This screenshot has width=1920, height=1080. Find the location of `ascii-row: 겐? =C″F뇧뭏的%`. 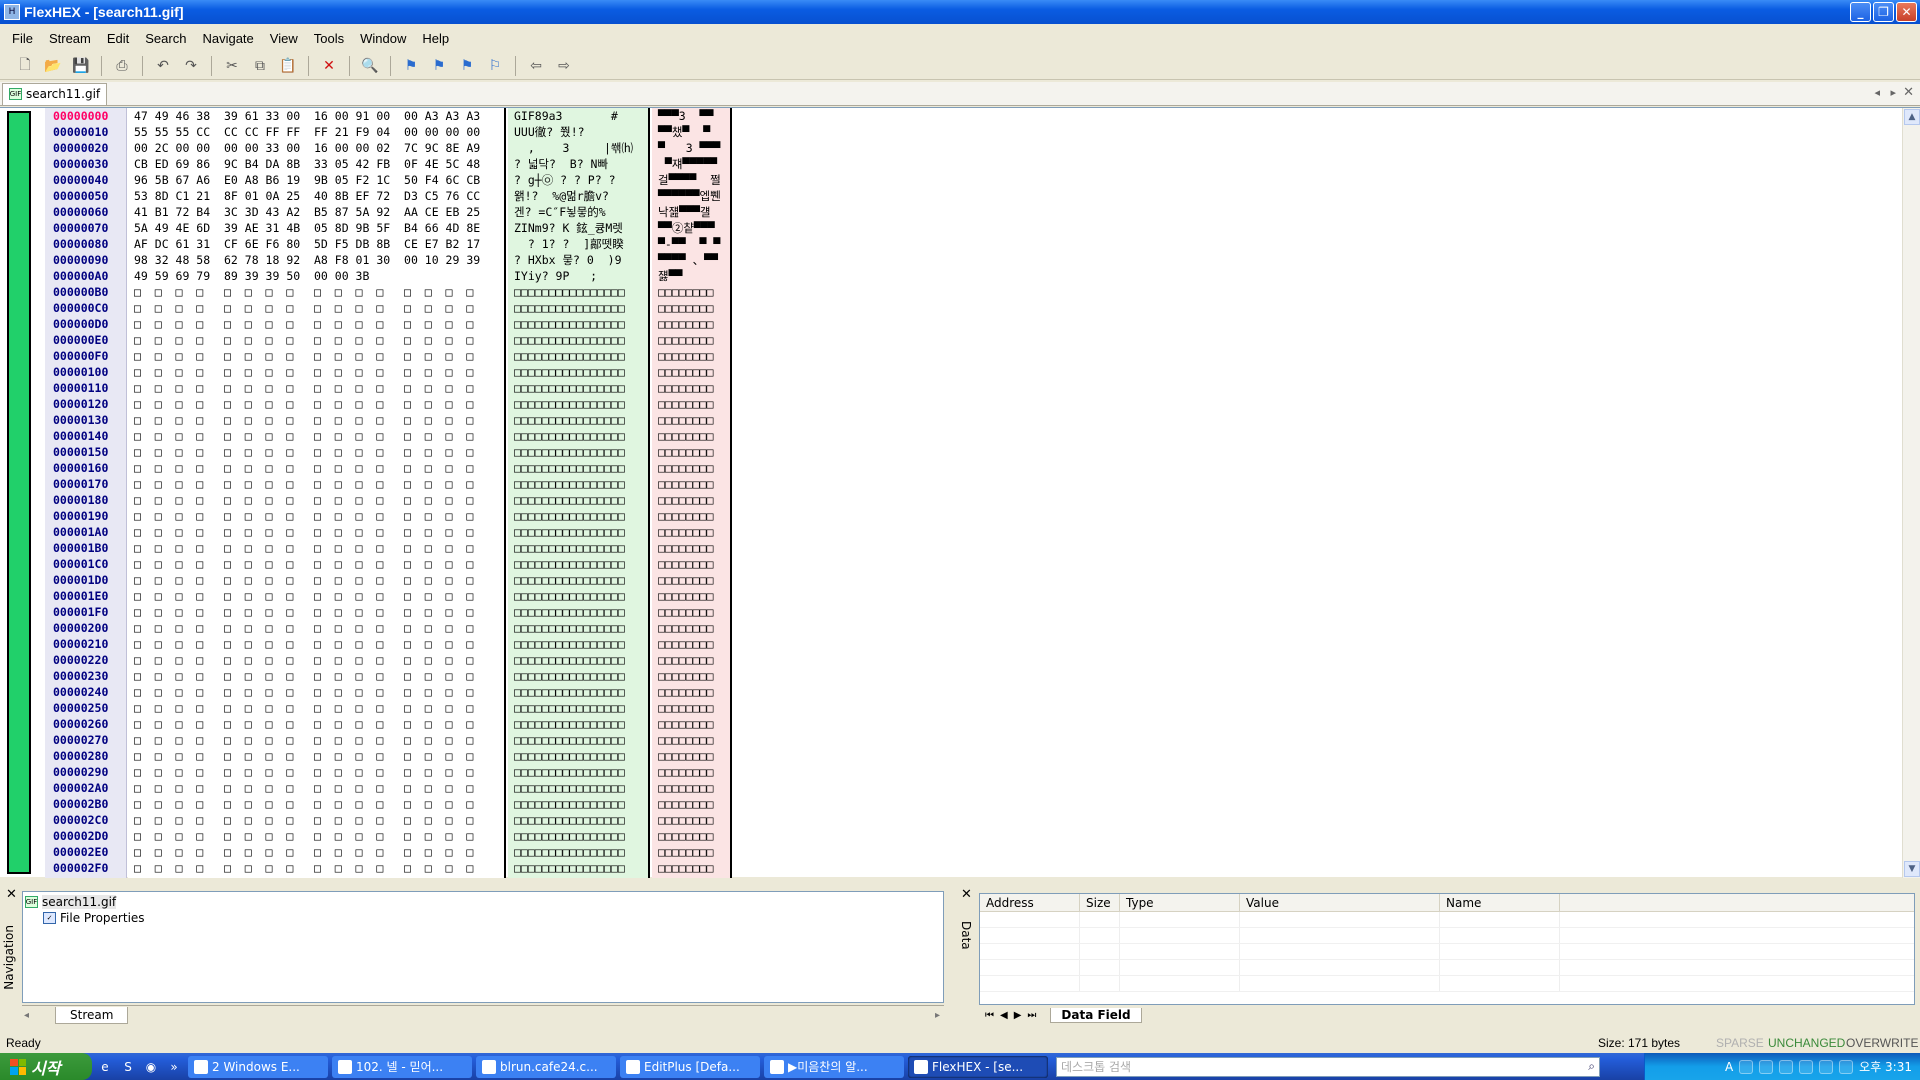

ascii-row: 겐? =C″F뇧뭏的% is located at coordinates (578, 212).